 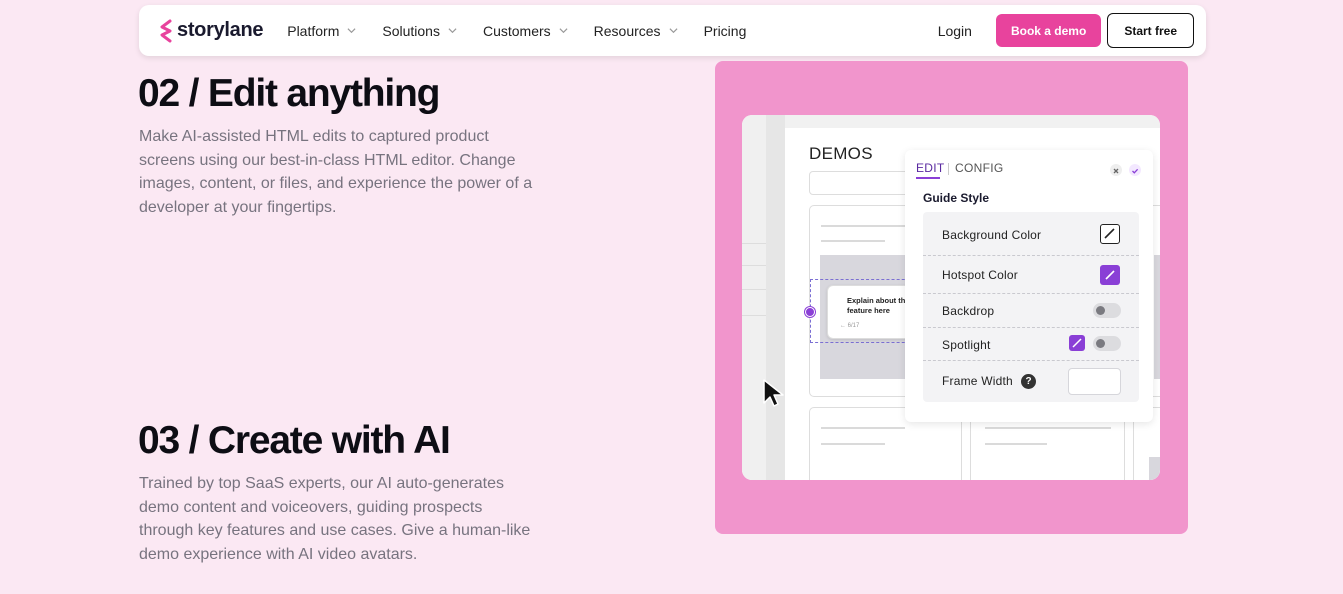 What do you see at coordinates (1048, 30) in the screenshot?
I see `book-demo-button: Book a demo` at bounding box center [1048, 30].